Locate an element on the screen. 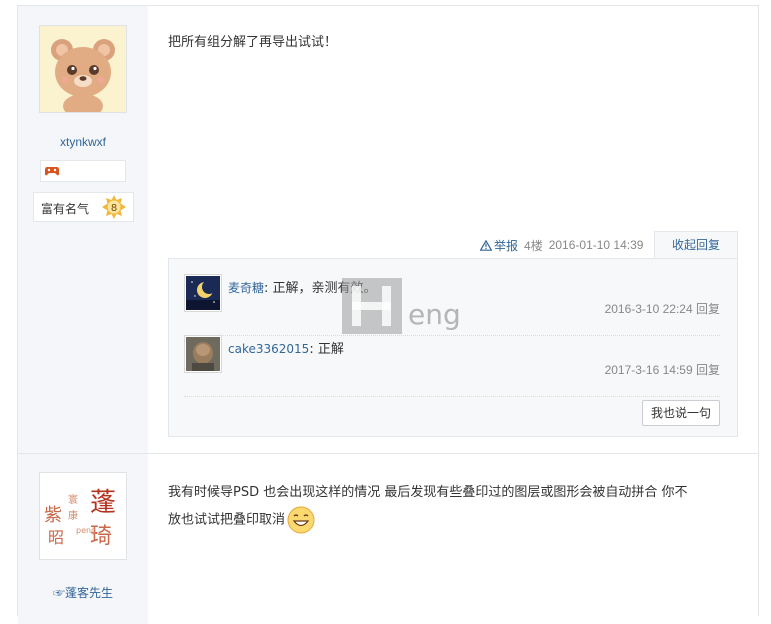 Image resolution: width=771 pixels, height=624 pixels. svg-text: 康 is located at coordinates (73, 515).